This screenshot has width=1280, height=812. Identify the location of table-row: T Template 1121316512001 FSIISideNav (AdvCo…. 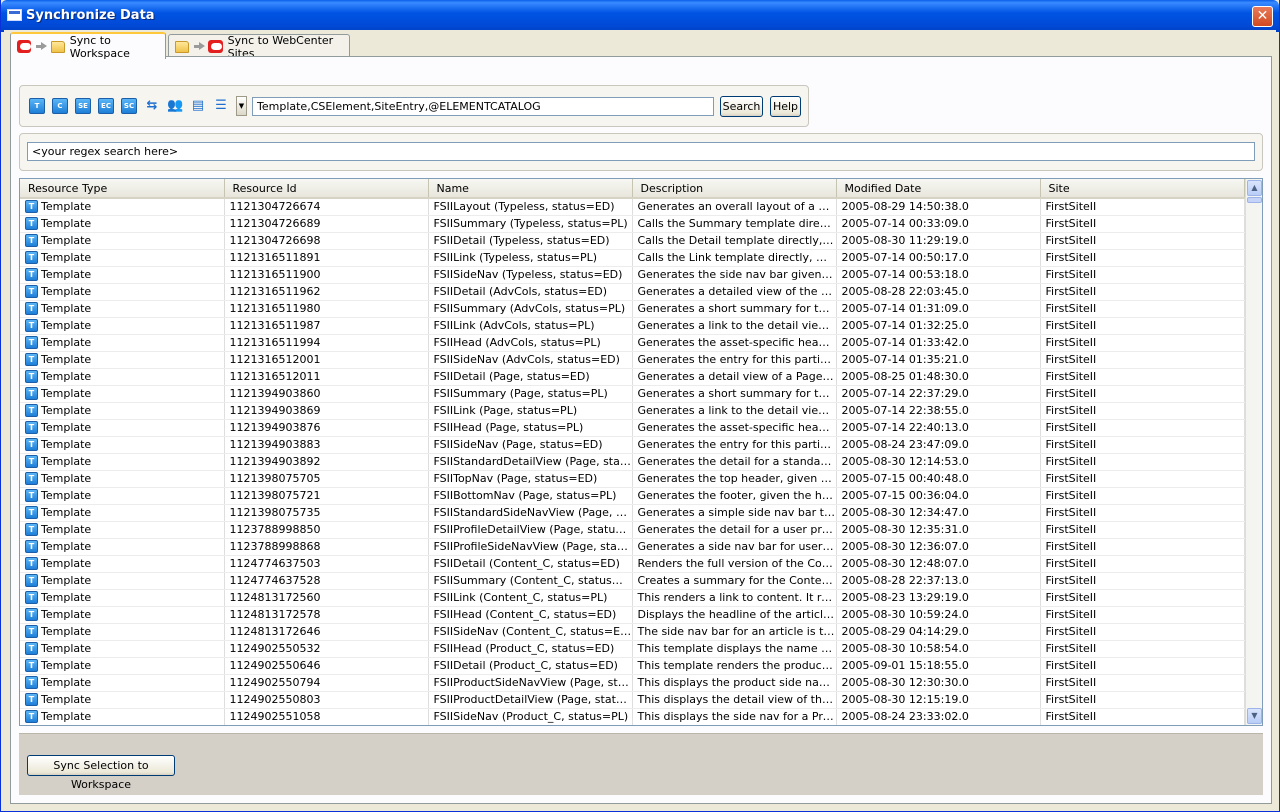
(632, 360).